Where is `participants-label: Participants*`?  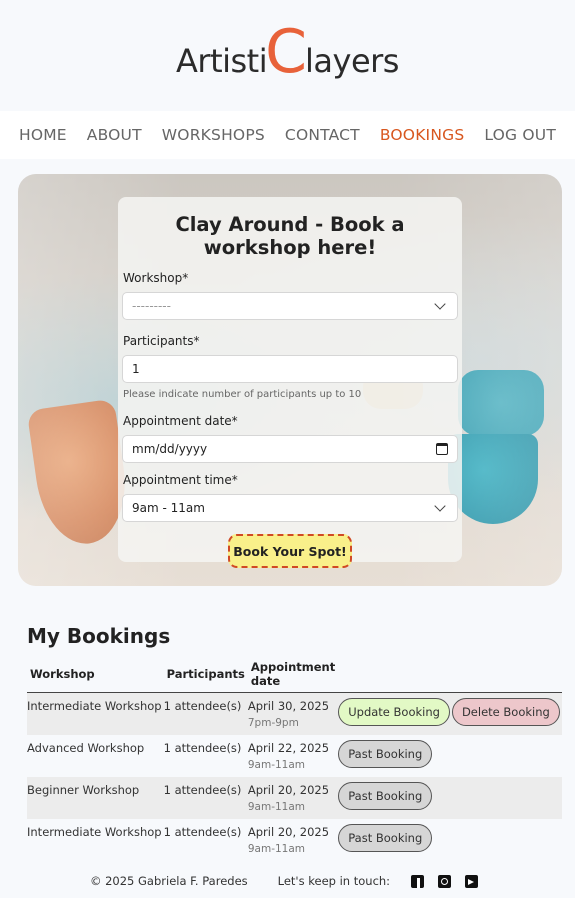
participants-label: Participants* is located at coordinates (161, 341).